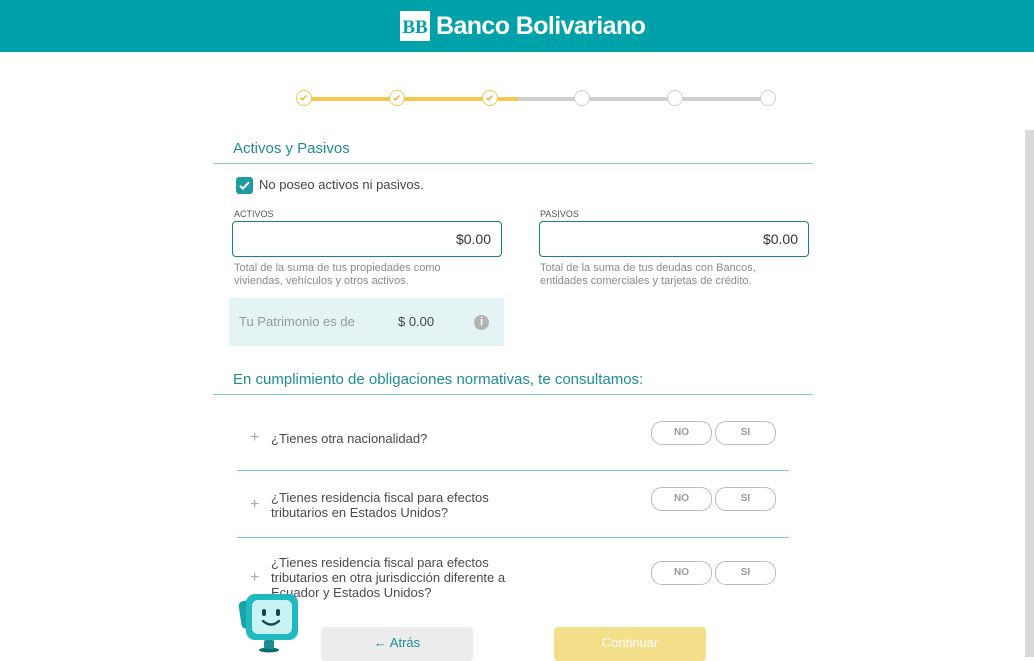 The width and height of the screenshot is (1034, 661). Describe the element at coordinates (674, 239) in the screenshot. I see `pasivos-input: $0.00` at that location.